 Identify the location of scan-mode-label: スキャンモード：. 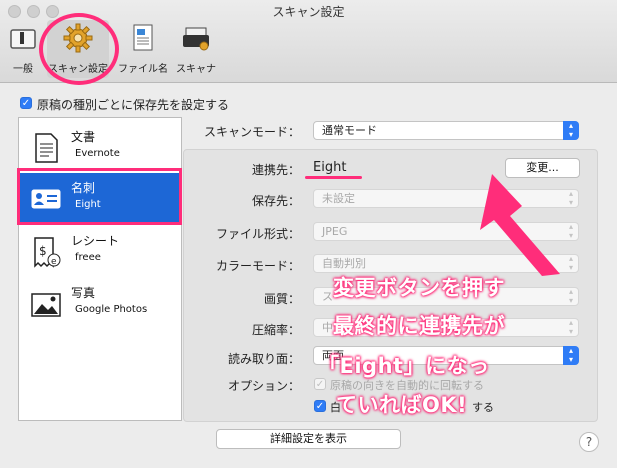
(251, 132).